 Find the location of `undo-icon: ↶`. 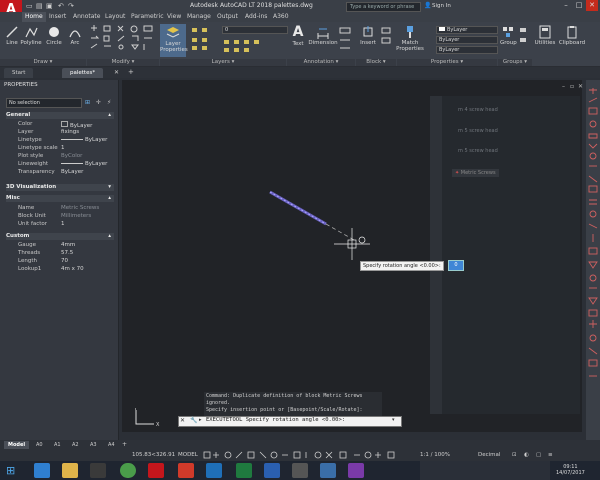

undo-icon: ↶ is located at coordinates (61, 6).